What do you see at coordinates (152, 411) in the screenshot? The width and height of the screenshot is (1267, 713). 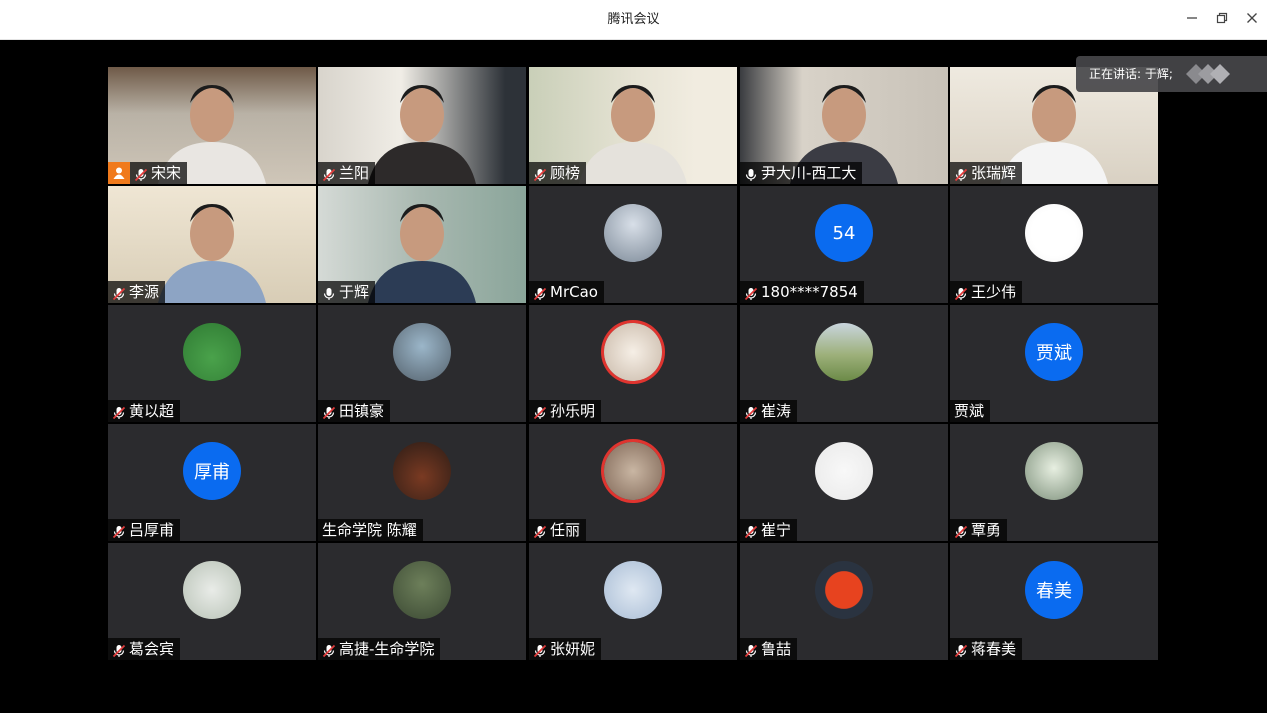 I see `participant-name: 黄以超` at bounding box center [152, 411].